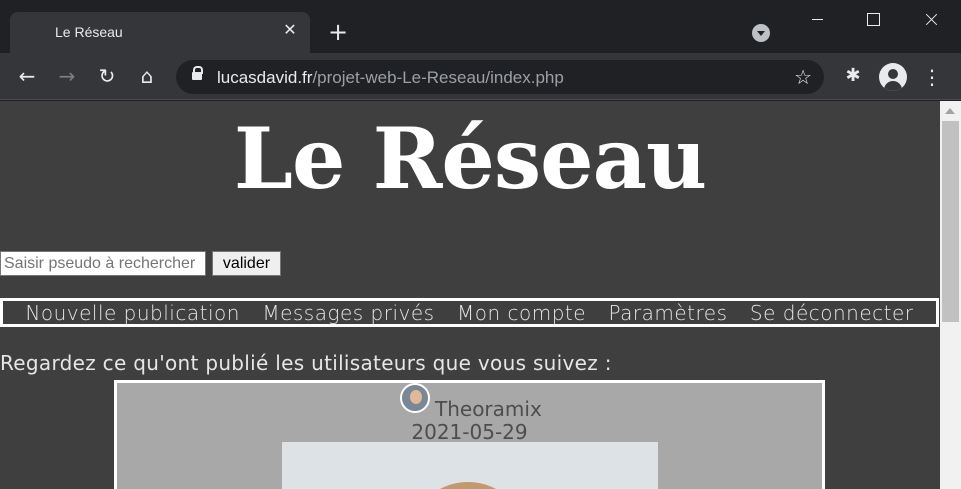 The width and height of the screenshot is (961, 489). I want to click on nav-new-publication: Nouvelle publication, so click(132, 313).